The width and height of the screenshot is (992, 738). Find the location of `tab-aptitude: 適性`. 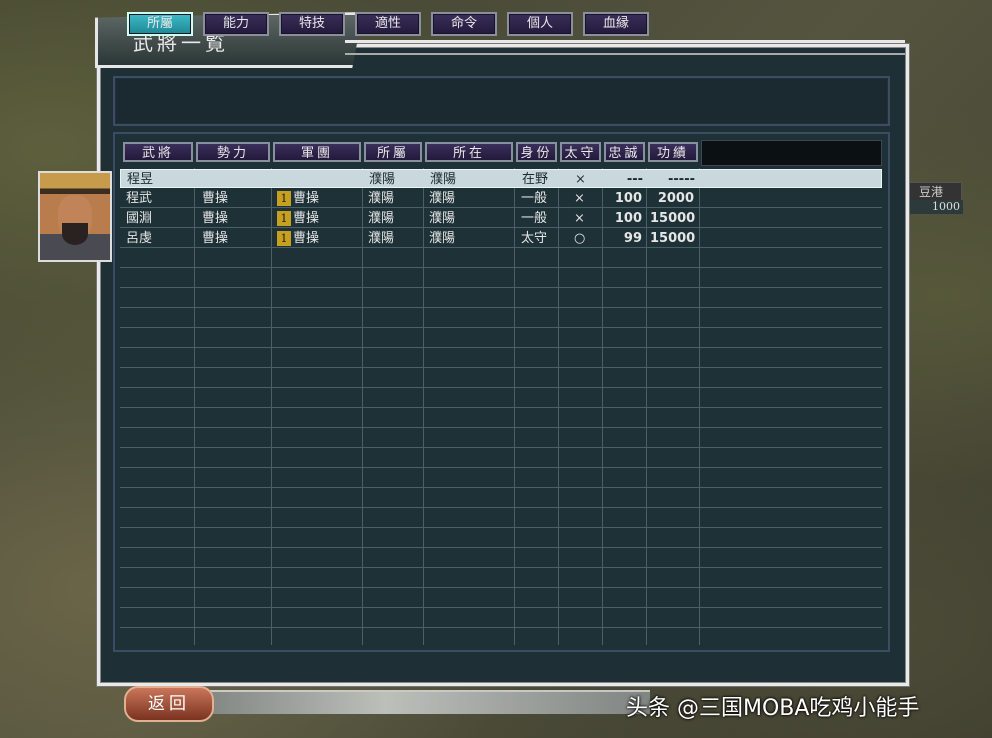

tab-aptitude: 適性 is located at coordinates (388, 24).